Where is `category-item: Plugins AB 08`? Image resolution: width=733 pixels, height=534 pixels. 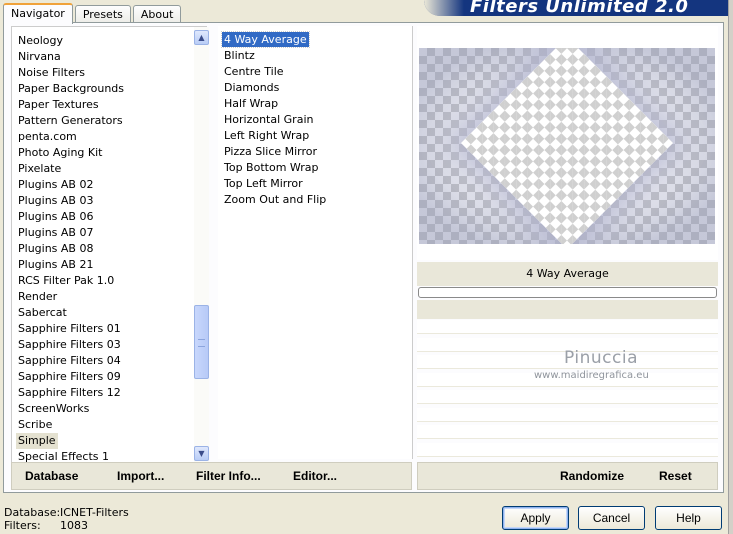
category-item: Plugins AB 08 is located at coordinates (55, 249).